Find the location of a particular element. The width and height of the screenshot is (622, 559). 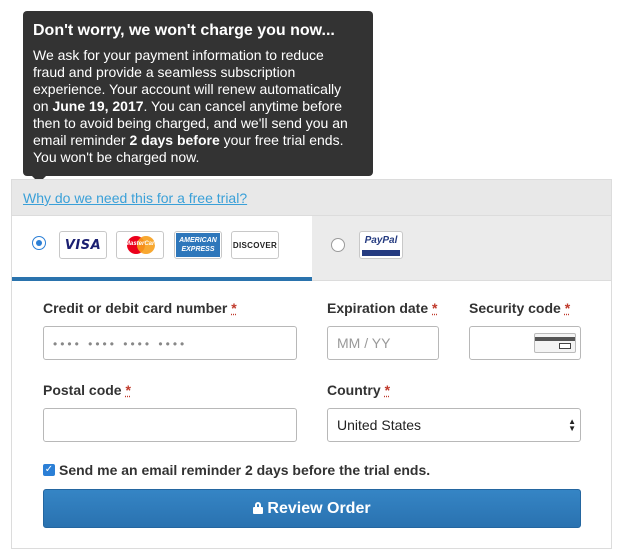

mastercard-logo: MasterCard is located at coordinates (140, 245).